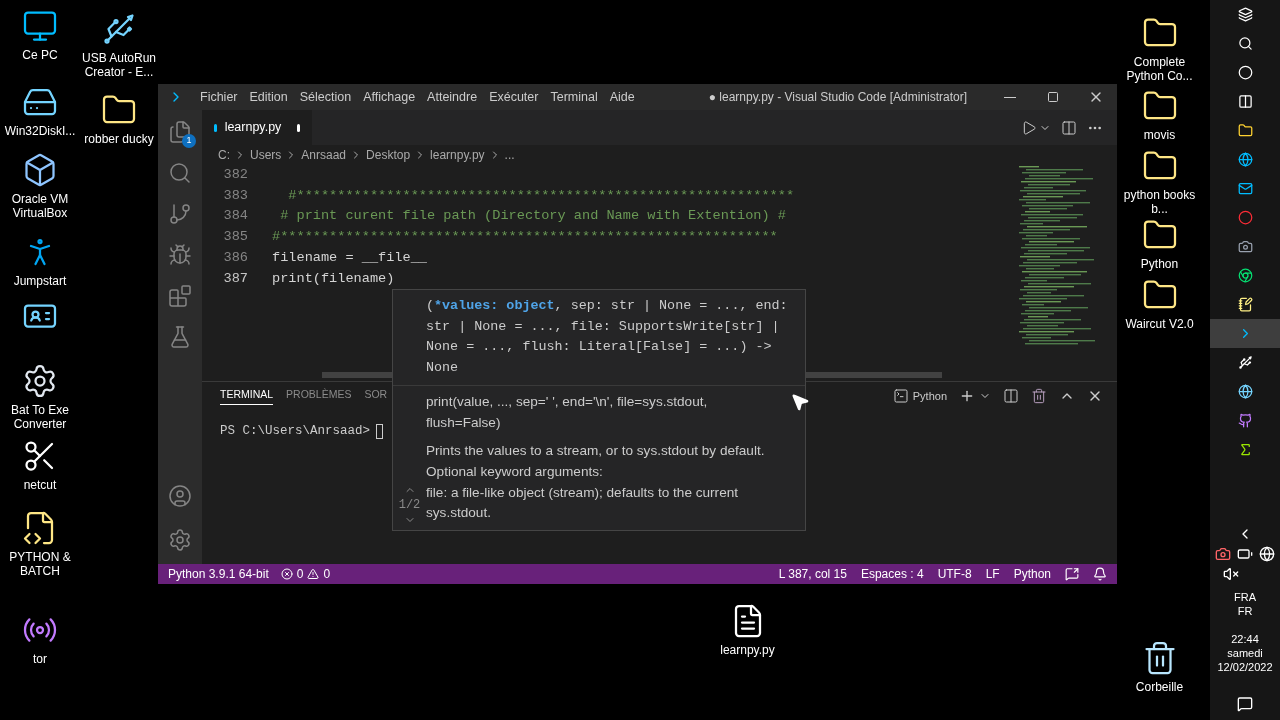 Image resolution: width=1280 pixels, height=720 pixels. What do you see at coordinates (1245, 14) in the screenshot?
I see `windows-icon` at bounding box center [1245, 14].